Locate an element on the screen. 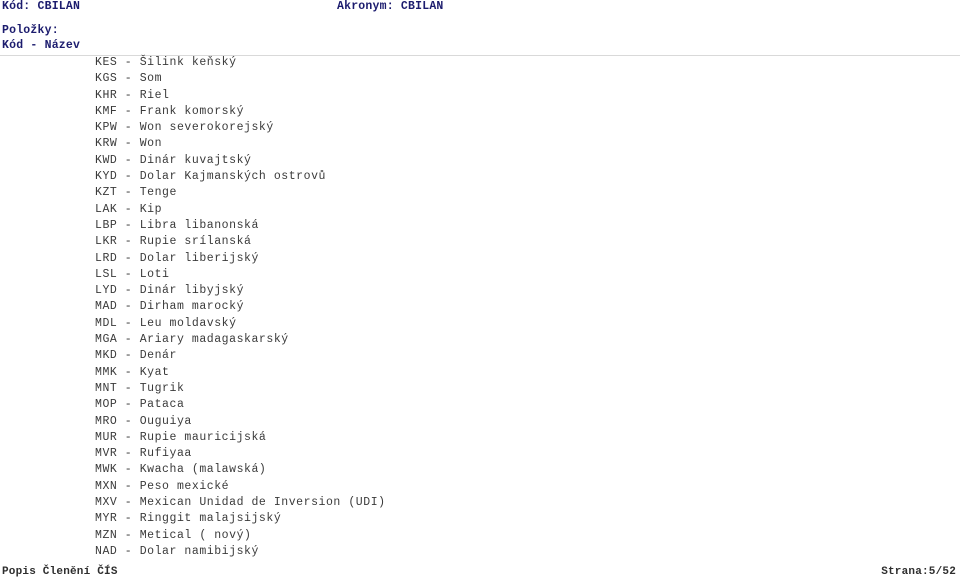 The image size is (960, 588). list-item: NAD - Dolar namibijský is located at coordinates (177, 551).